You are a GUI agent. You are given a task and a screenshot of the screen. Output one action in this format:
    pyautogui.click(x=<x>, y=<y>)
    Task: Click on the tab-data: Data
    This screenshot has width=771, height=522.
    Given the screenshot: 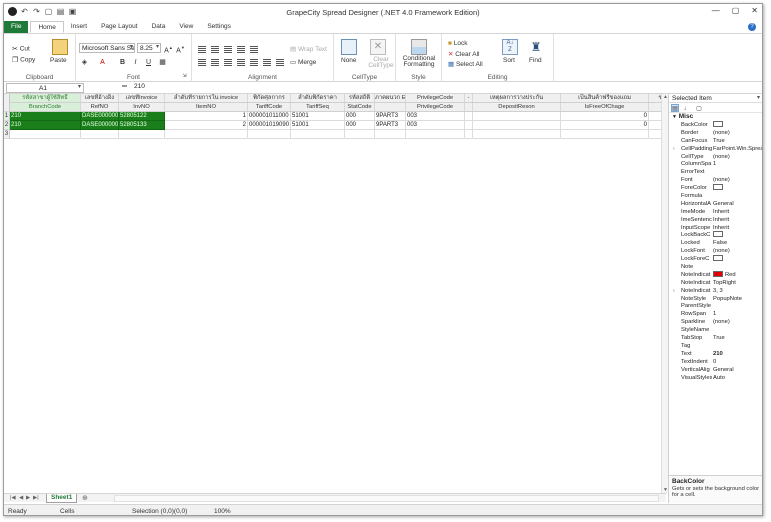 What is the action you would take?
    pyautogui.click(x=159, y=27)
    